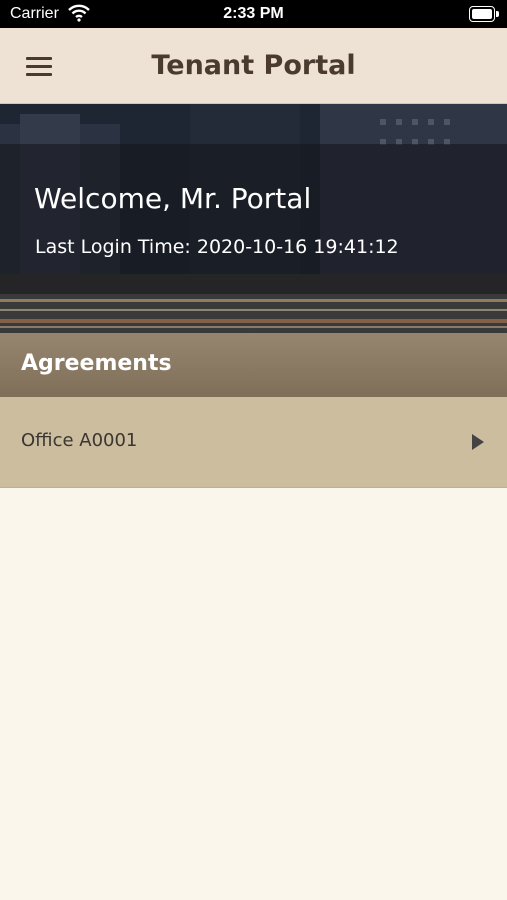 This screenshot has width=507, height=900. What do you see at coordinates (173, 198) in the screenshot?
I see `welcome-heading: Welcome, Mr. Portal` at bounding box center [173, 198].